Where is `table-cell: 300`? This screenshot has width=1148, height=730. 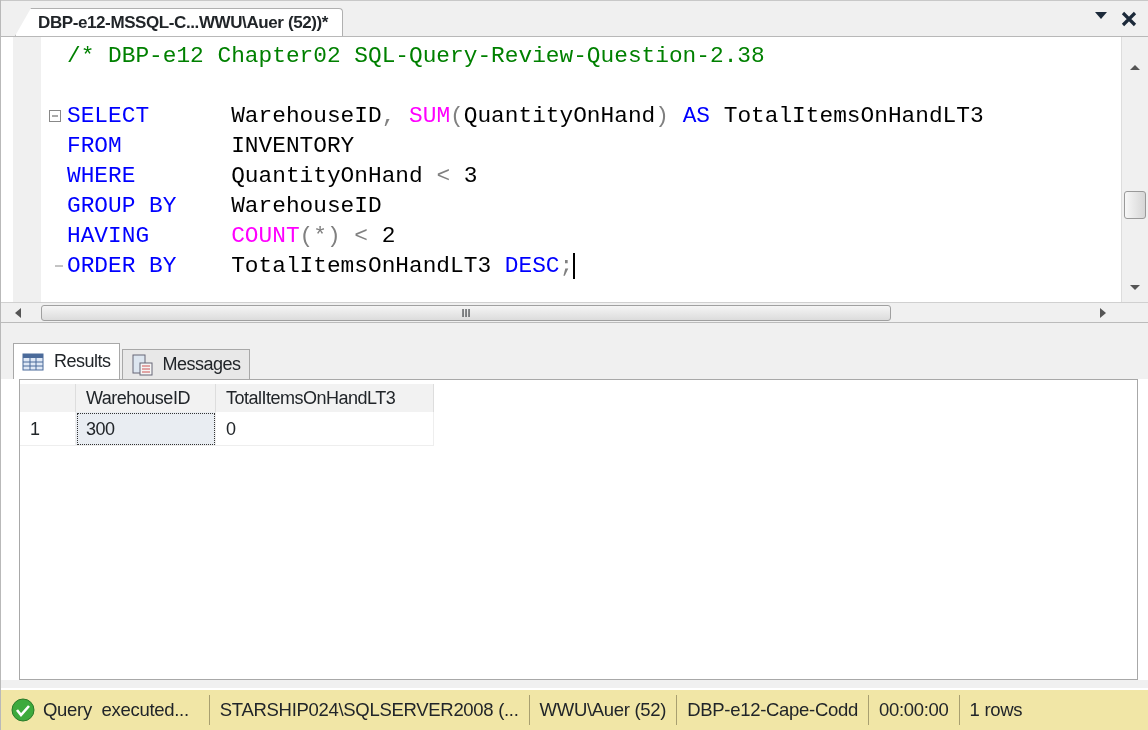
table-cell: 300 is located at coordinates (146, 429).